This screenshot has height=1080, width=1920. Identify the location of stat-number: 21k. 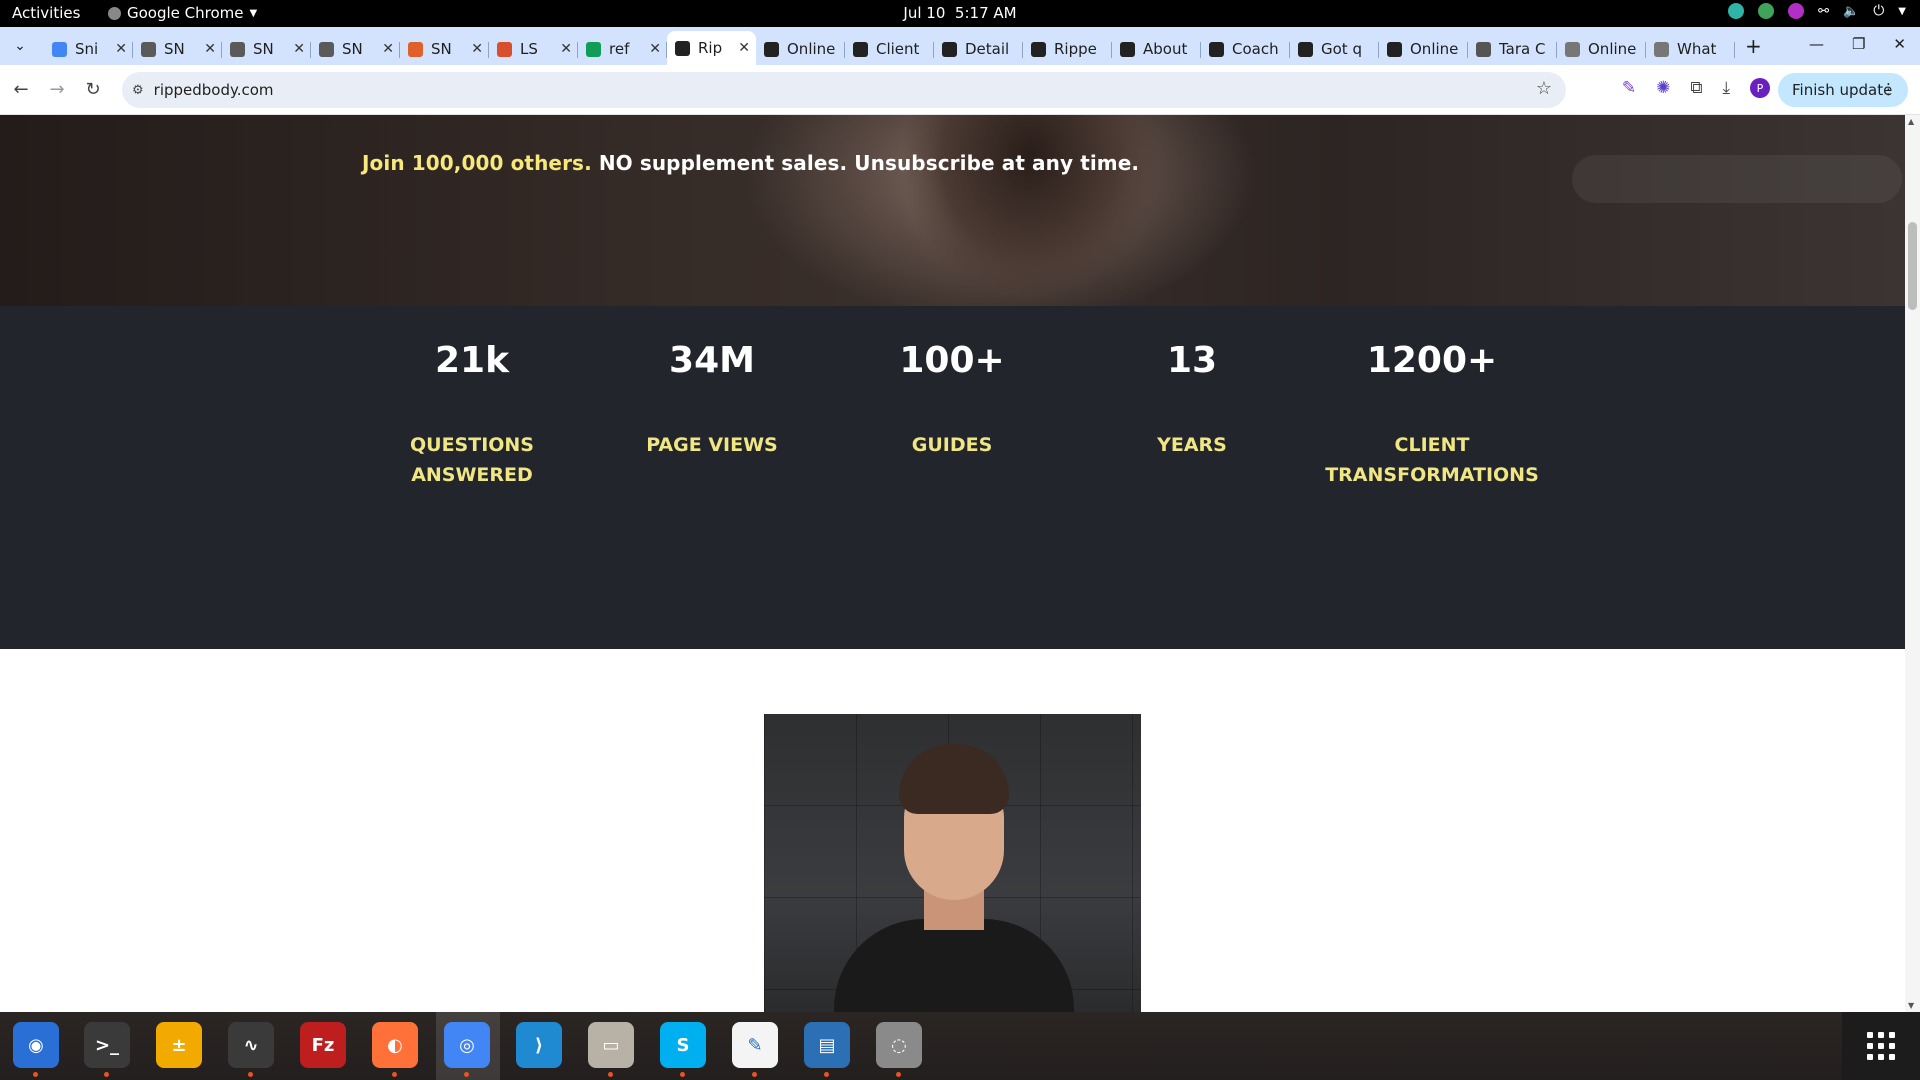
(472, 360).